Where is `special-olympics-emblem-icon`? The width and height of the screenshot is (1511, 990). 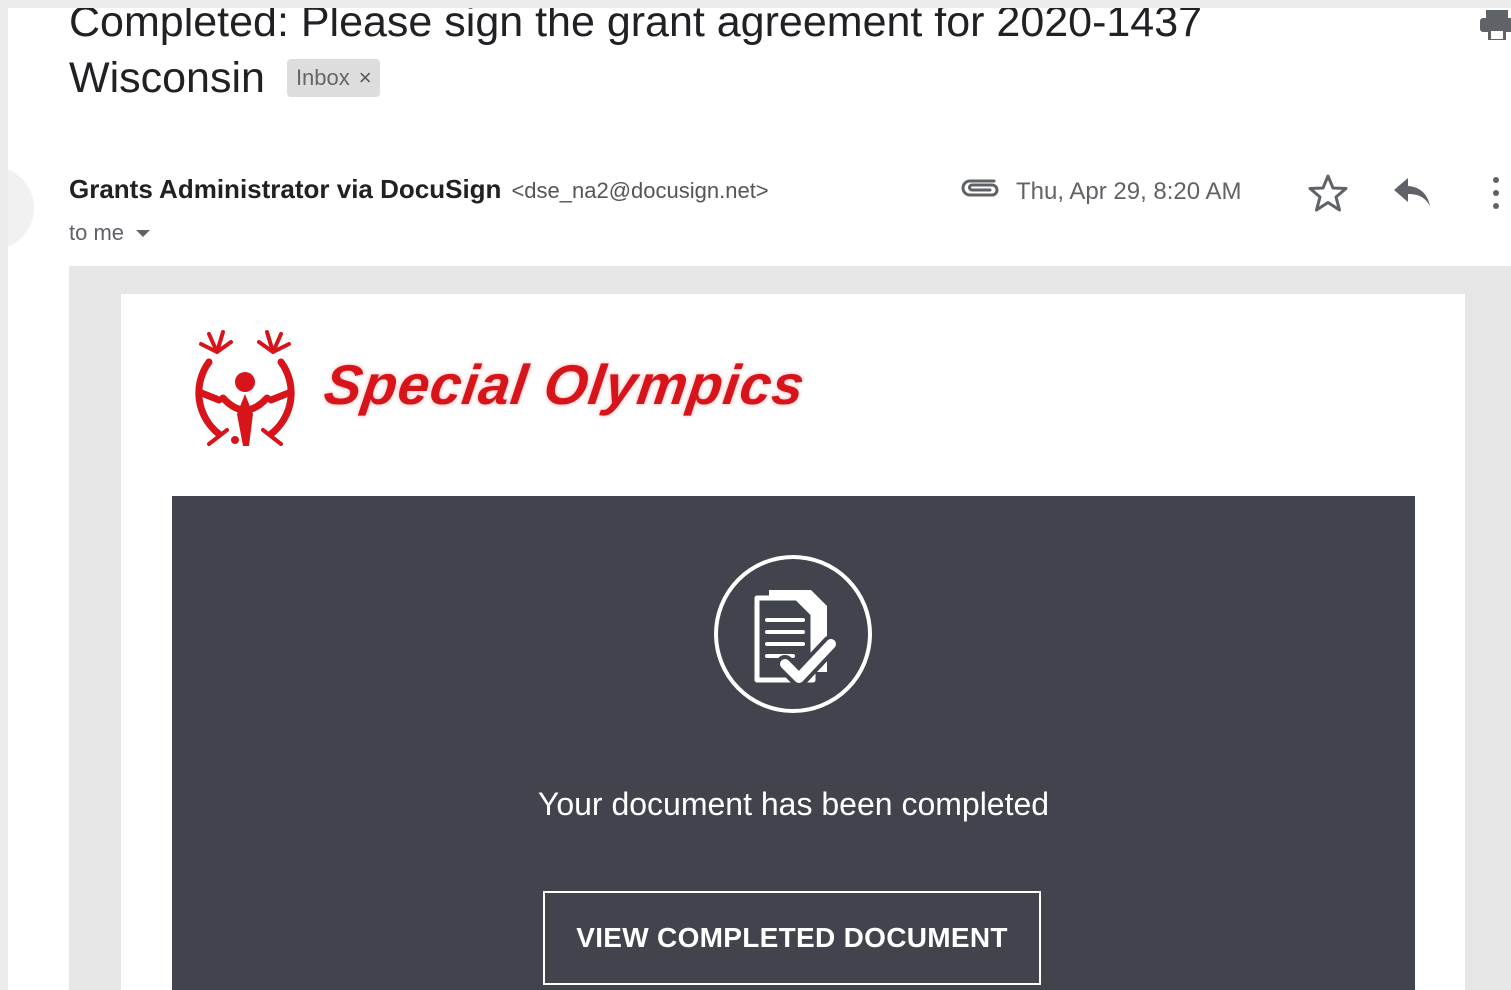 special-olympics-emblem-icon is located at coordinates (245, 388).